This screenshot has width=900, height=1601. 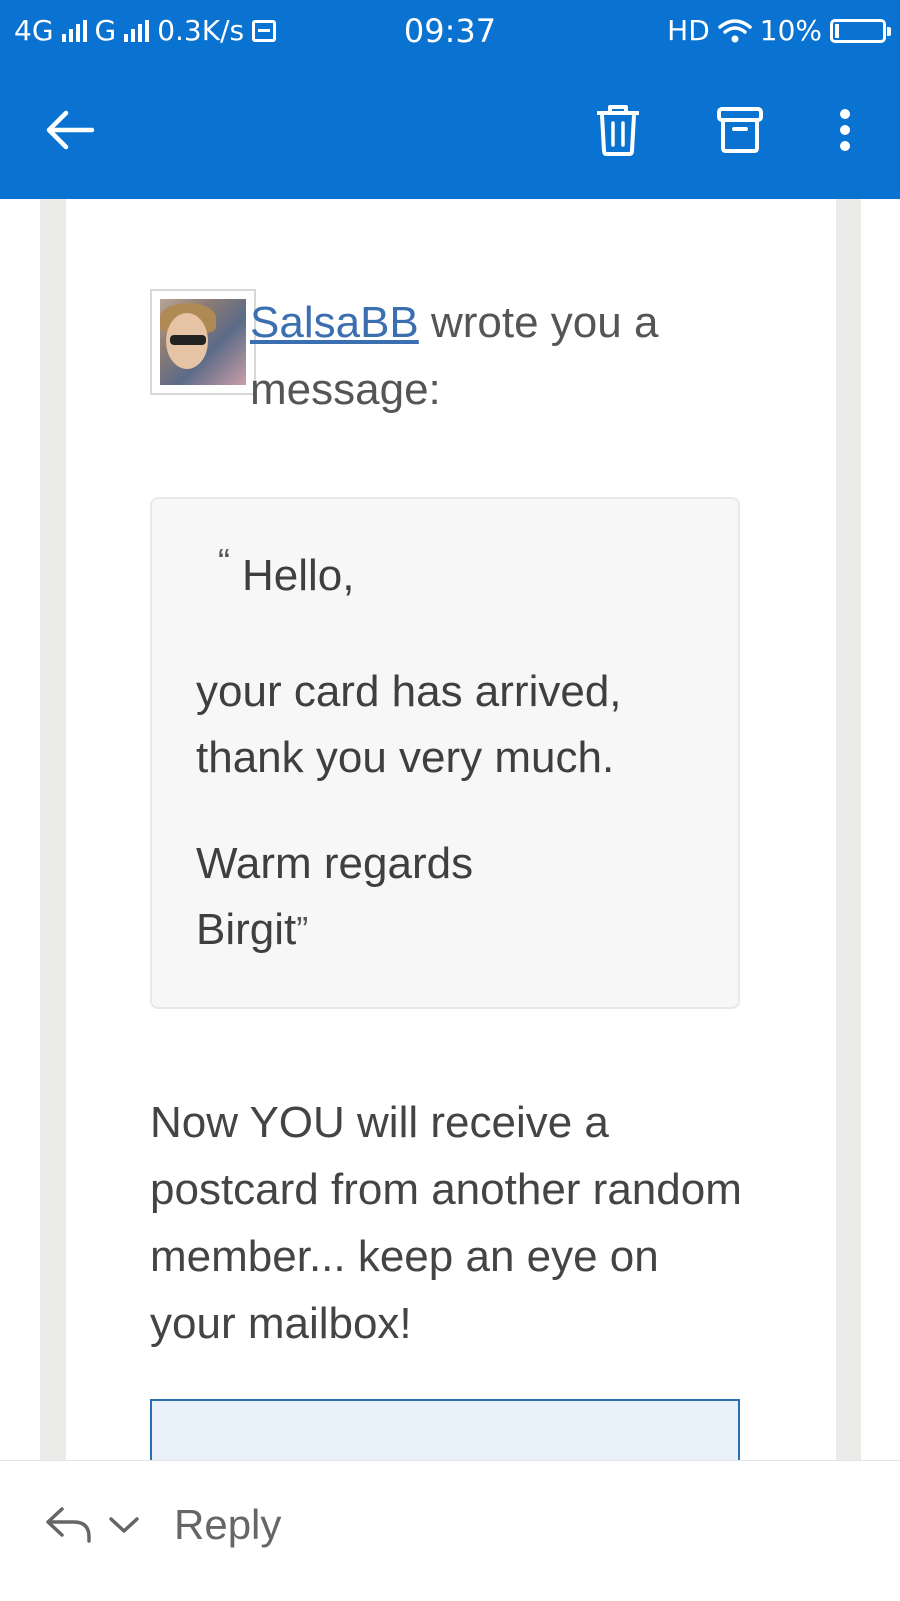 What do you see at coordinates (450, 1530) in the screenshot?
I see `reply-bar: Reply` at bounding box center [450, 1530].